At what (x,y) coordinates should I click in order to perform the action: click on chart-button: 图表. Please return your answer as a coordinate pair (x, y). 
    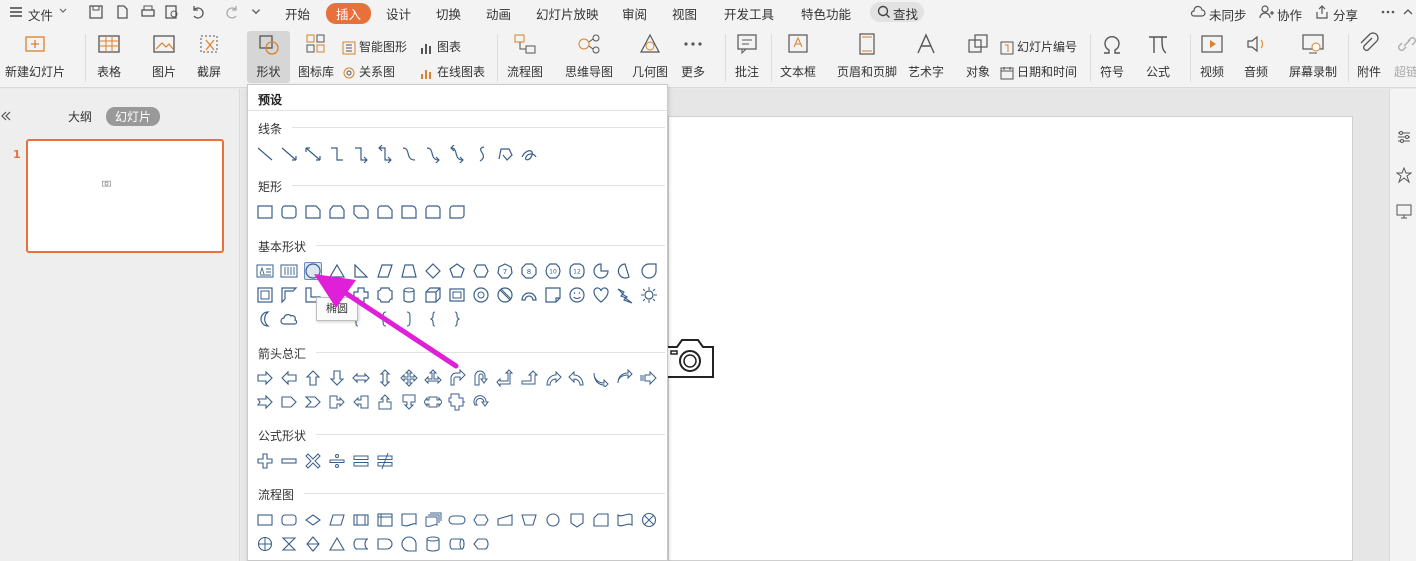
    Looking at the image, I should click on (440, 46).